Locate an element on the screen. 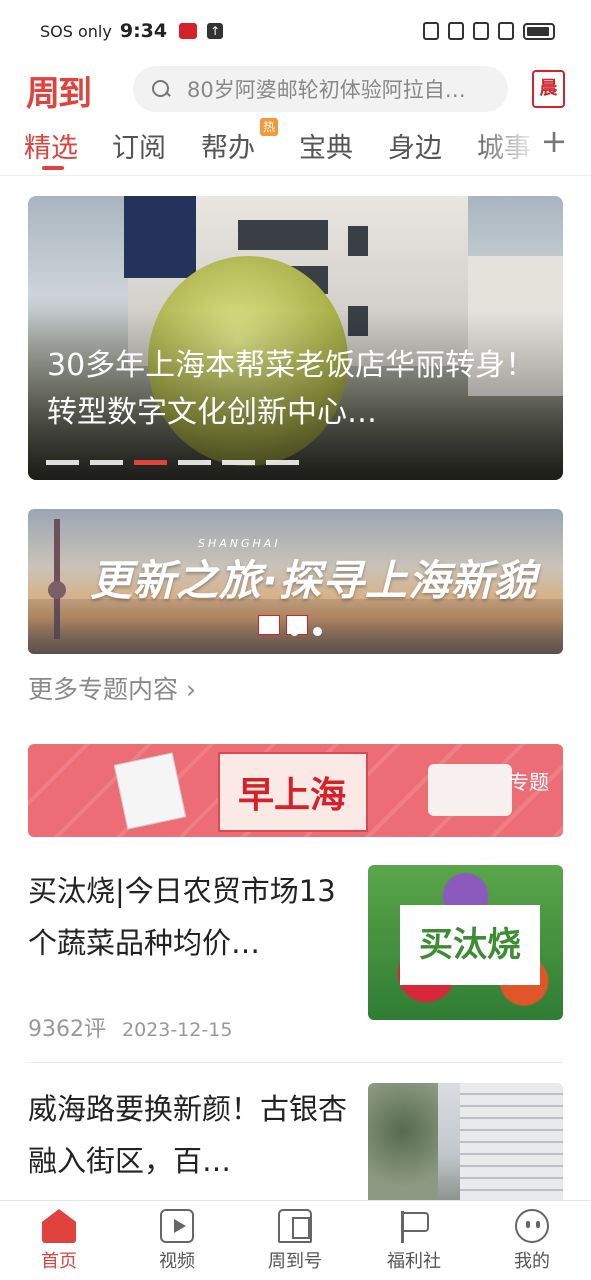 The height and width of the screenshot is (1280, 591). nfc-icon is located at coordinates (431, 31).